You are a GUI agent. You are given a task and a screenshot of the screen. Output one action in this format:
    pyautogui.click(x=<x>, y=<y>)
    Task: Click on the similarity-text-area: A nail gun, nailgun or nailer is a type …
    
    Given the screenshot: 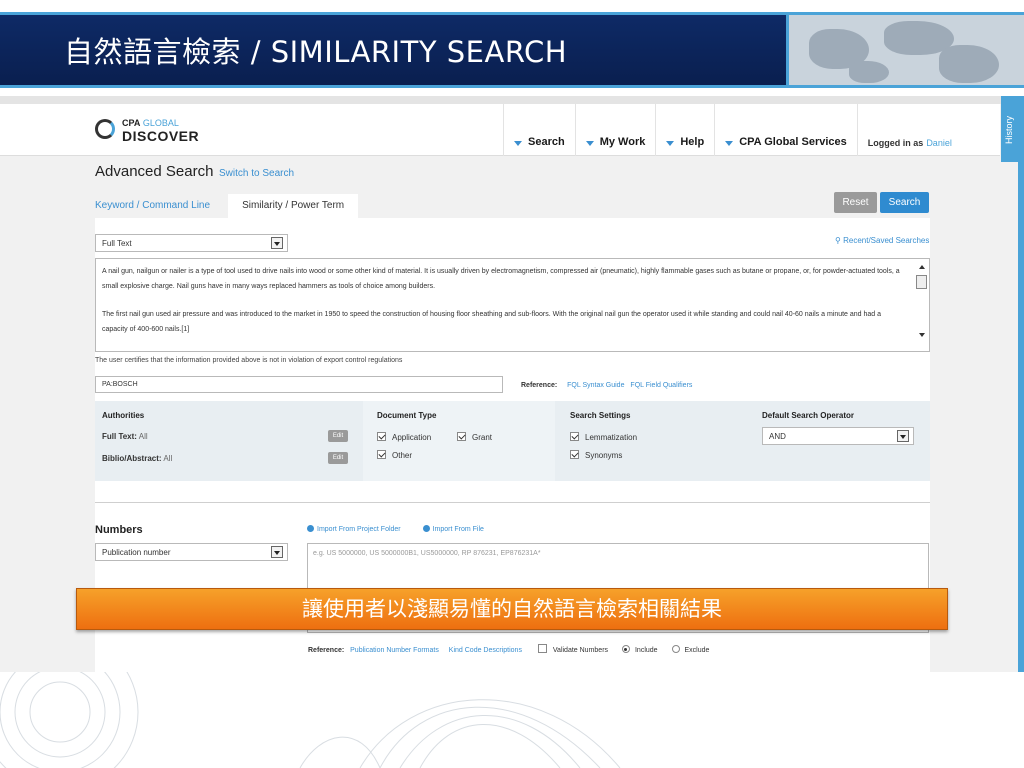 What is the action you would take?
    pyautogui.click(x=512, y=305)
    